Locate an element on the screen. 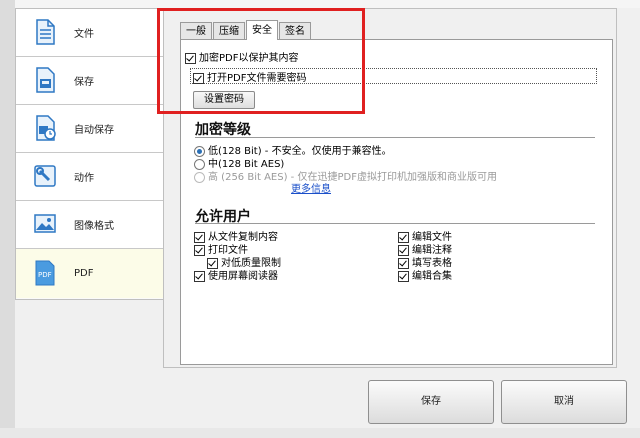 The height and width of the screenshot is (438, 640). sidebar-item-action: 动作 is located at coordinates (90, 177).